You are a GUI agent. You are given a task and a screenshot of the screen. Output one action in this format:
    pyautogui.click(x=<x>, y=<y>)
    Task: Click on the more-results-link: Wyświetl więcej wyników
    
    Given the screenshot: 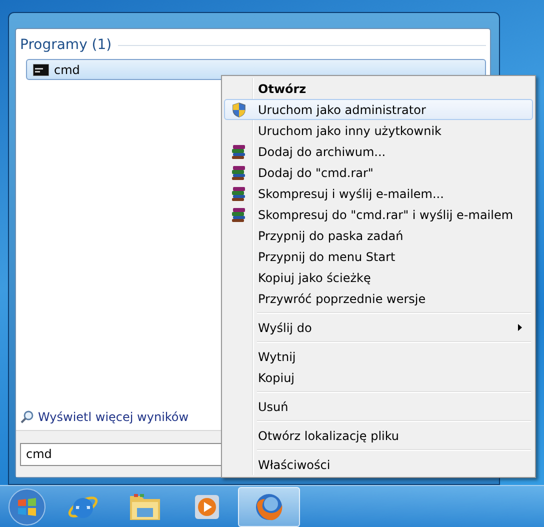 What is the action you would take?
    pyautogui.click(x=104, y=417)
    